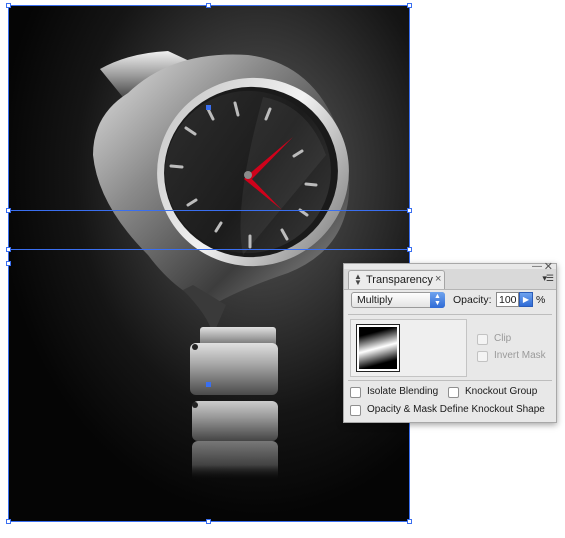 Image resolution: width=565 pixels, height=538 pixels. I want to click on handle-bottom-left, so click(8, 521).